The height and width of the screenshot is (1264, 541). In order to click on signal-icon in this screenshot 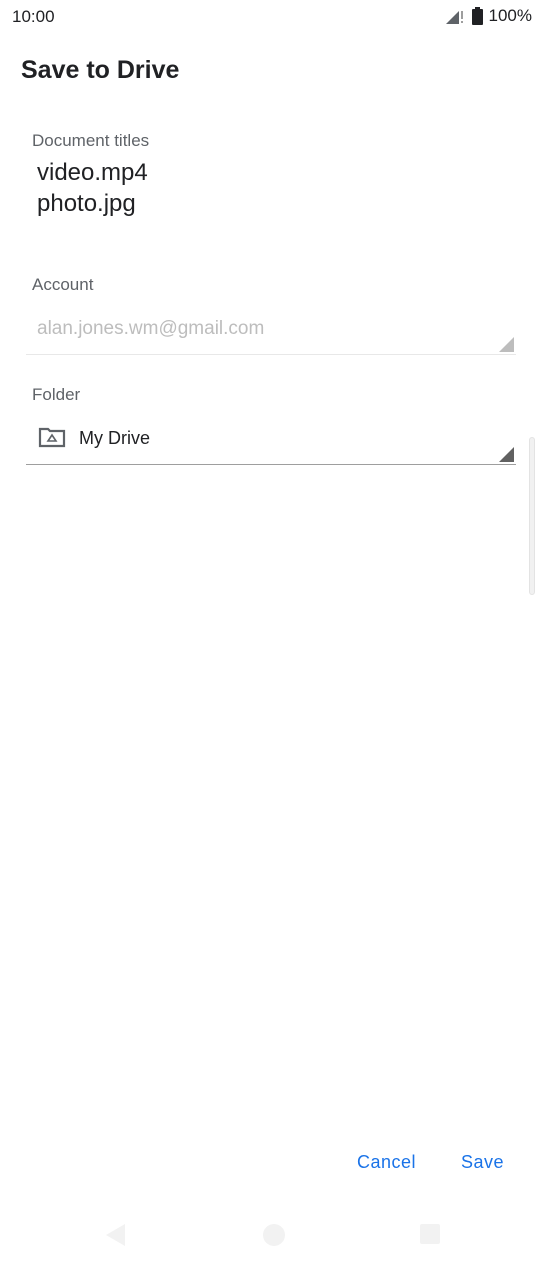, I will do `click(455, 16)`.